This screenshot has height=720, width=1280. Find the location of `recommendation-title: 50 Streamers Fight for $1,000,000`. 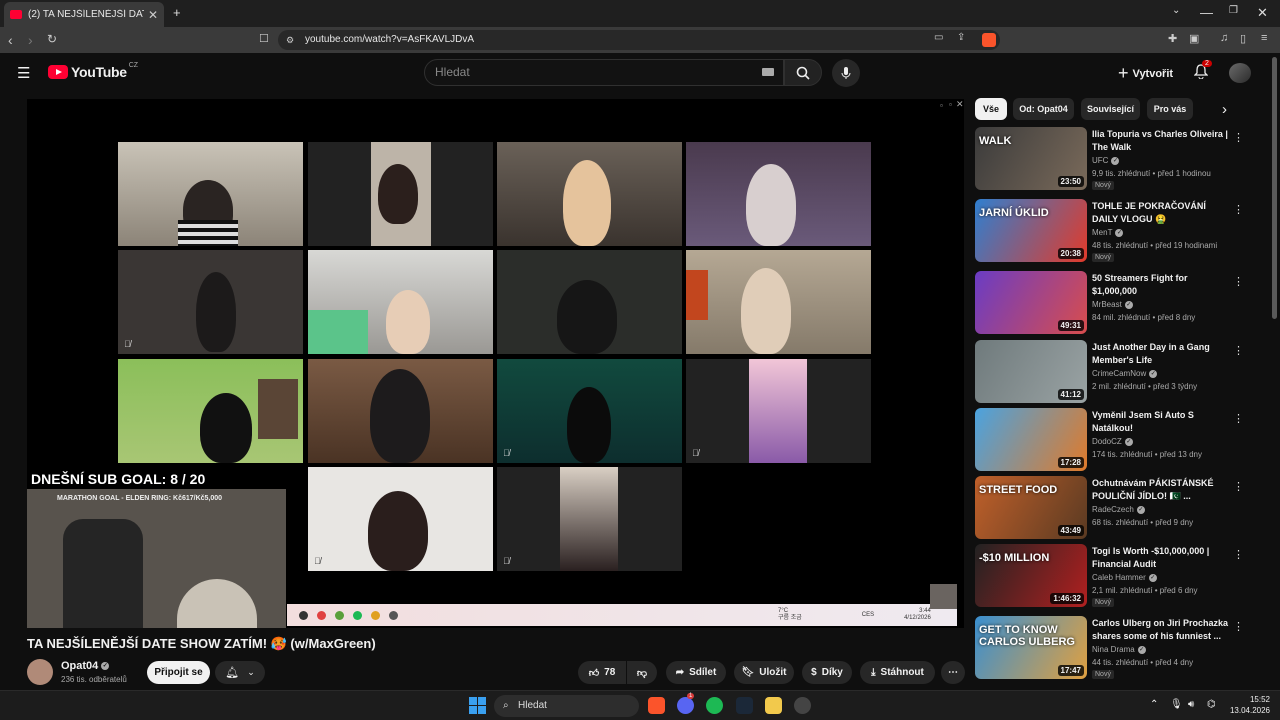

recommendation-title: 50 Streamers Fight for $1,000,000 is located at coordinates (1162, 285).